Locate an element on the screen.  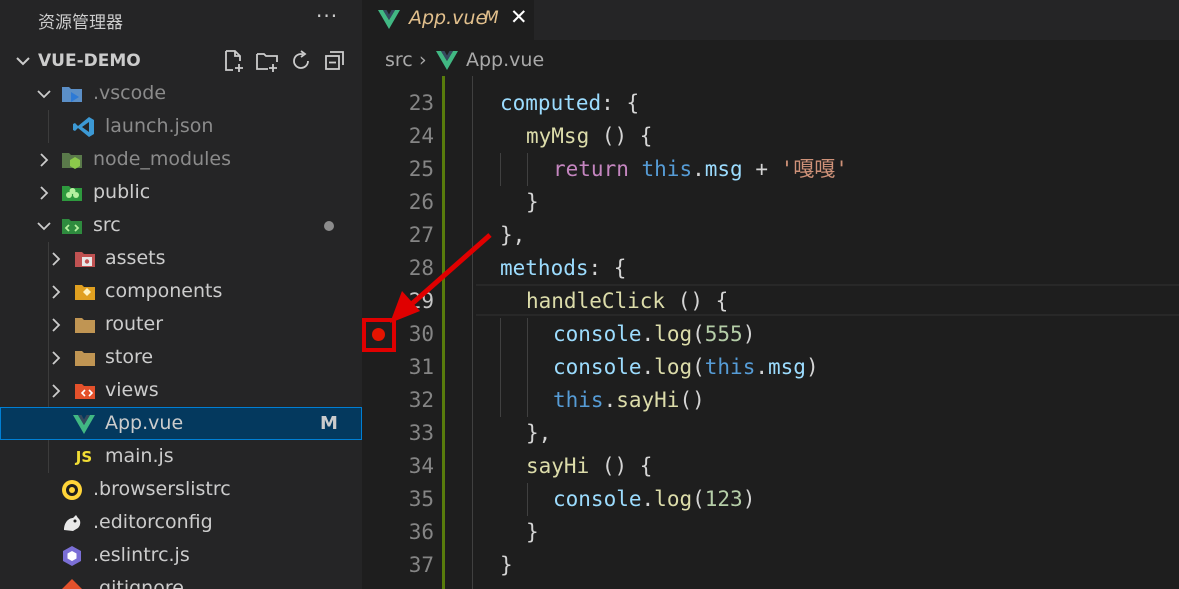
code-line: console.log(123) is located at coordinates (654, 499).